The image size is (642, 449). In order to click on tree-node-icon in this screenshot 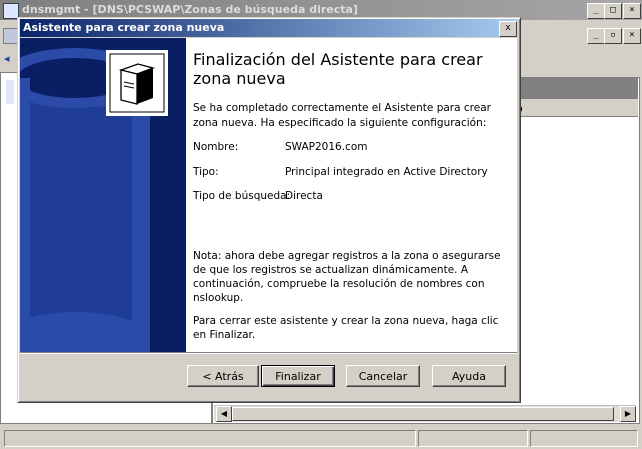, I will do `click(10, 92)`.